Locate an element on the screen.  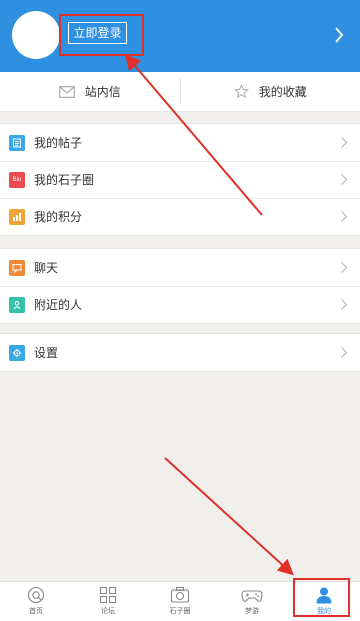
menu-item-label: 附近的人 is located at coordinates (58, 305).